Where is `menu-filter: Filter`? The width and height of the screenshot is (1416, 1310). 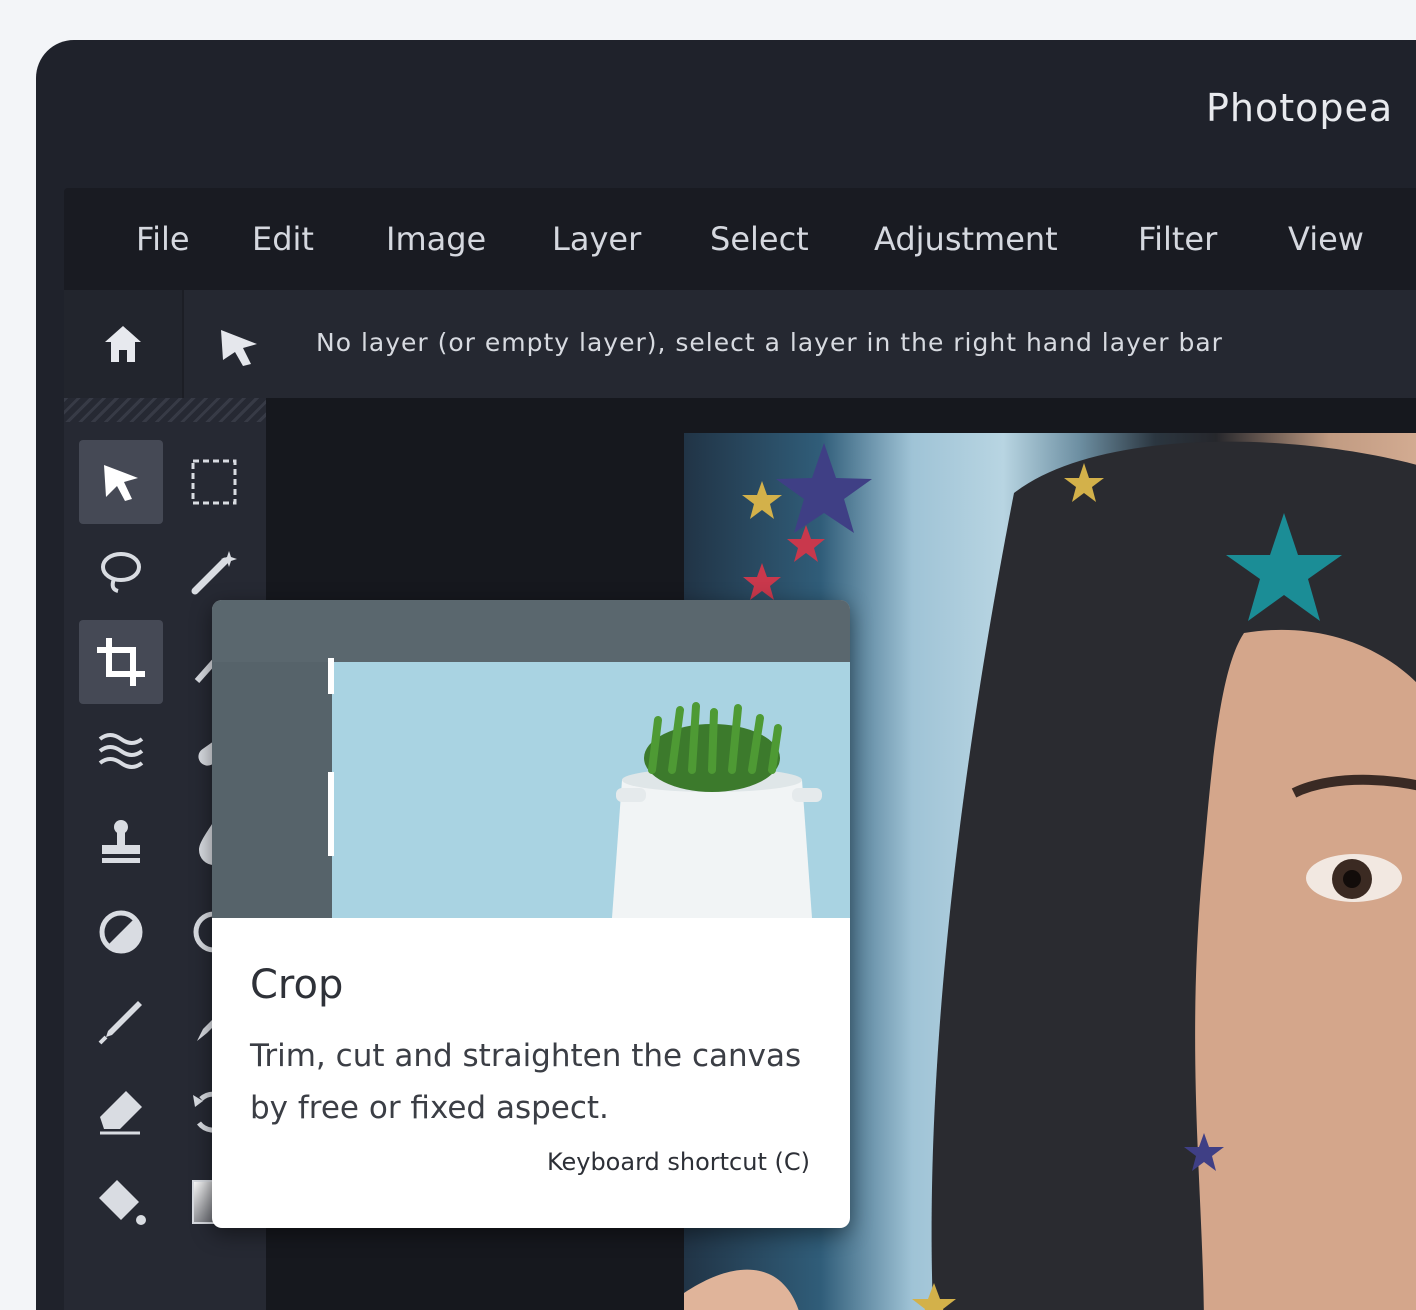
menu-filter: Filter is located at coordinates (1177, 239).